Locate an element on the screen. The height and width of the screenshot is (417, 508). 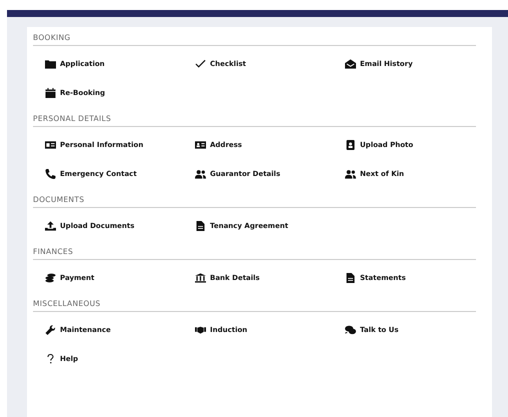
address-card-icon is located at coordinates (200, 145).